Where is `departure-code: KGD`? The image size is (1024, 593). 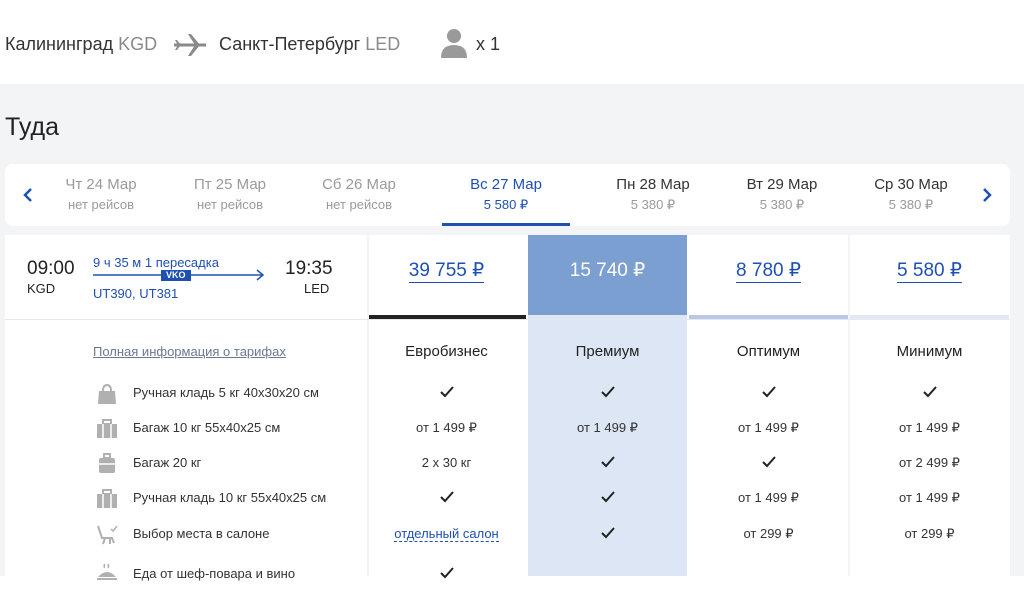
departure-code: KGD is located at coordinates (41, 288).